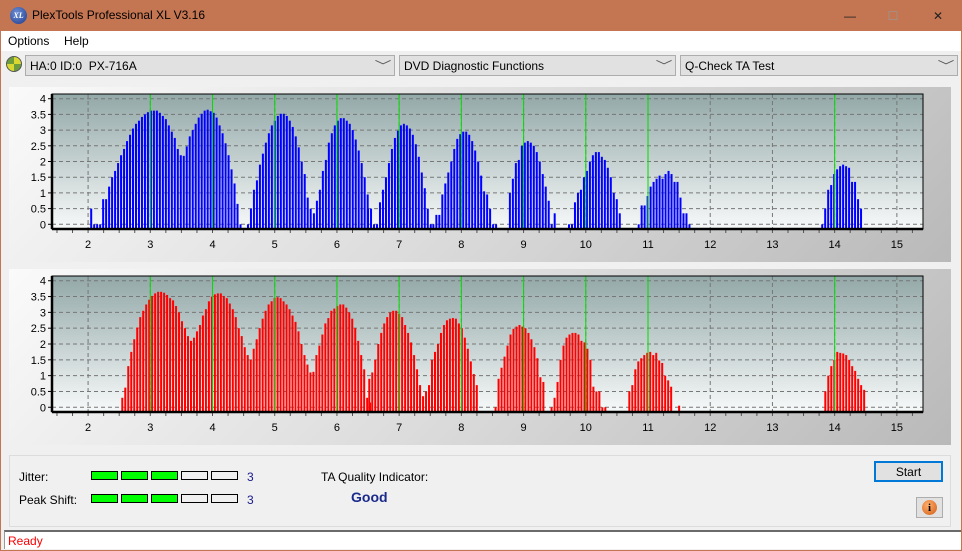 This screenshot has height=551, width=962. What do you see at coordinates (524, 428) in the screenshot?
I see `x-tick-label: 9` at bounding box center [524, 428].